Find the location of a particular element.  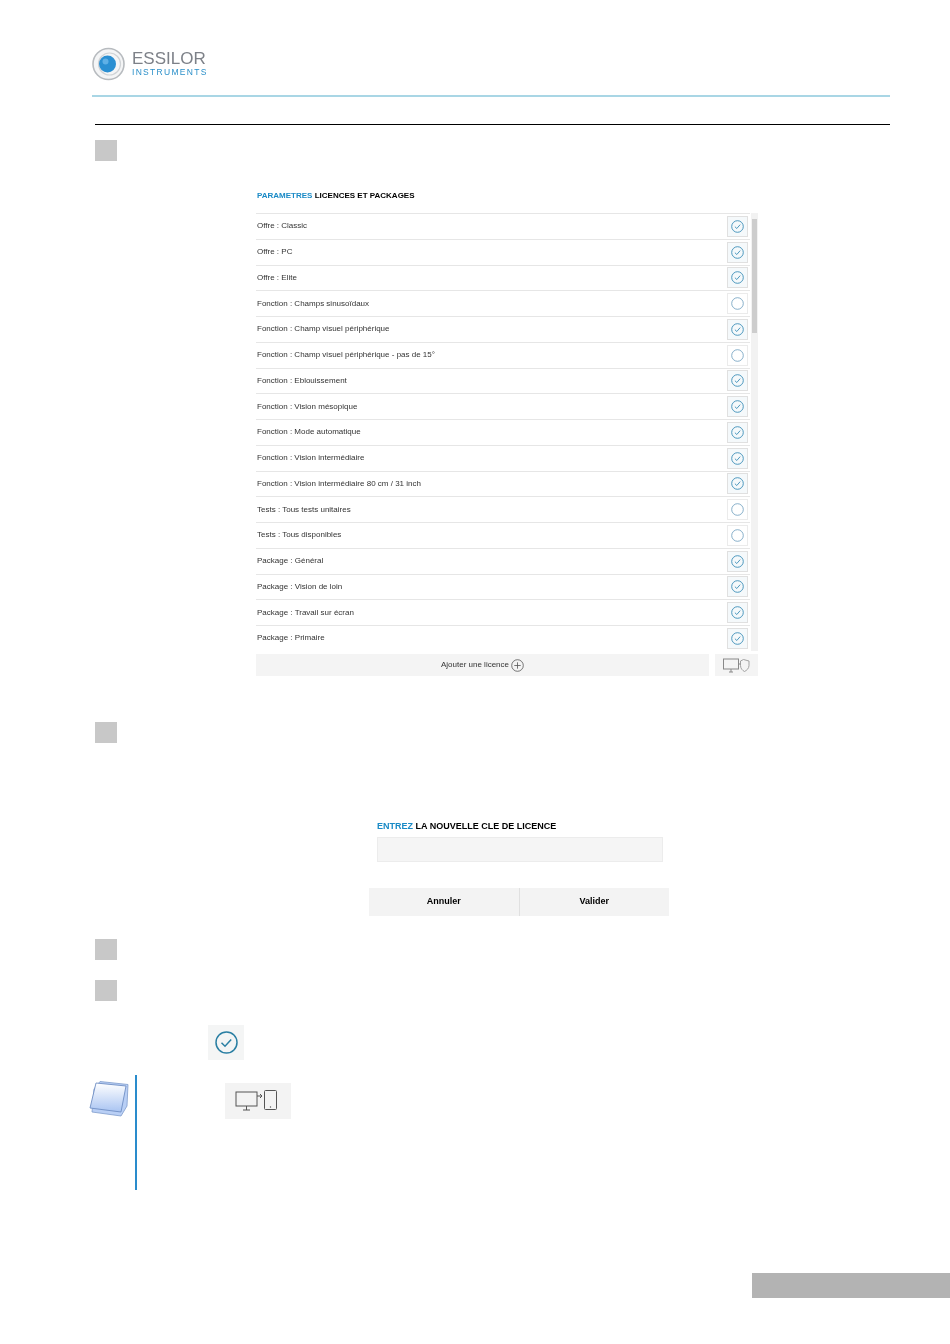

license-name: Offre : Classic is located at coordinates (282, 226).